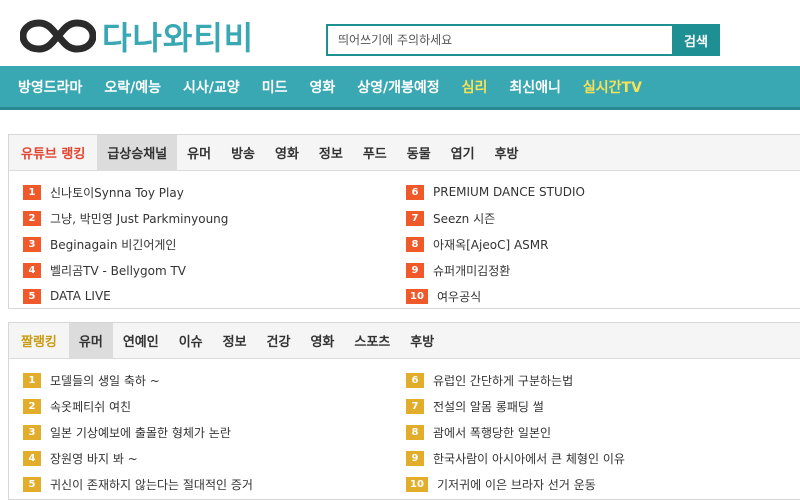 The height and width of the screenshot is (500, 800). I want to click on list-item: 4 장원영 바지 봐 ~, so click(138, 458).